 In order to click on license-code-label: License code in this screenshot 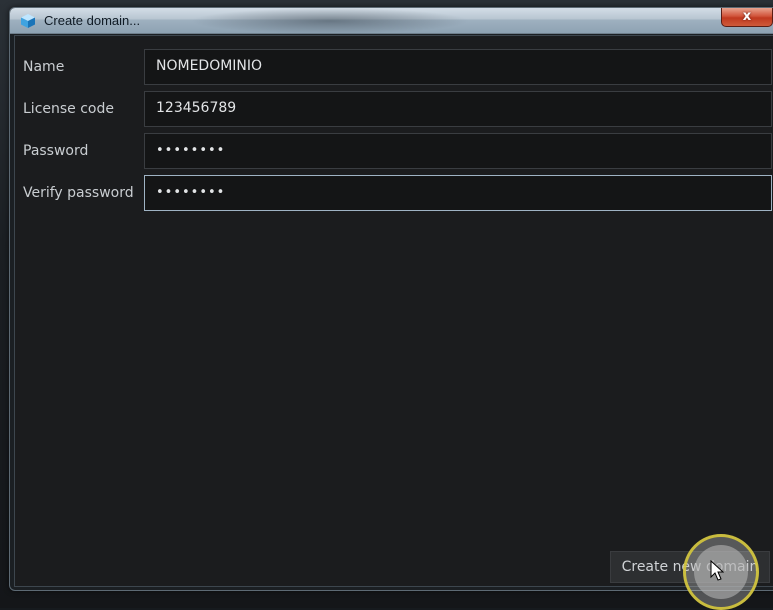, I will do `click(68, 109)`.